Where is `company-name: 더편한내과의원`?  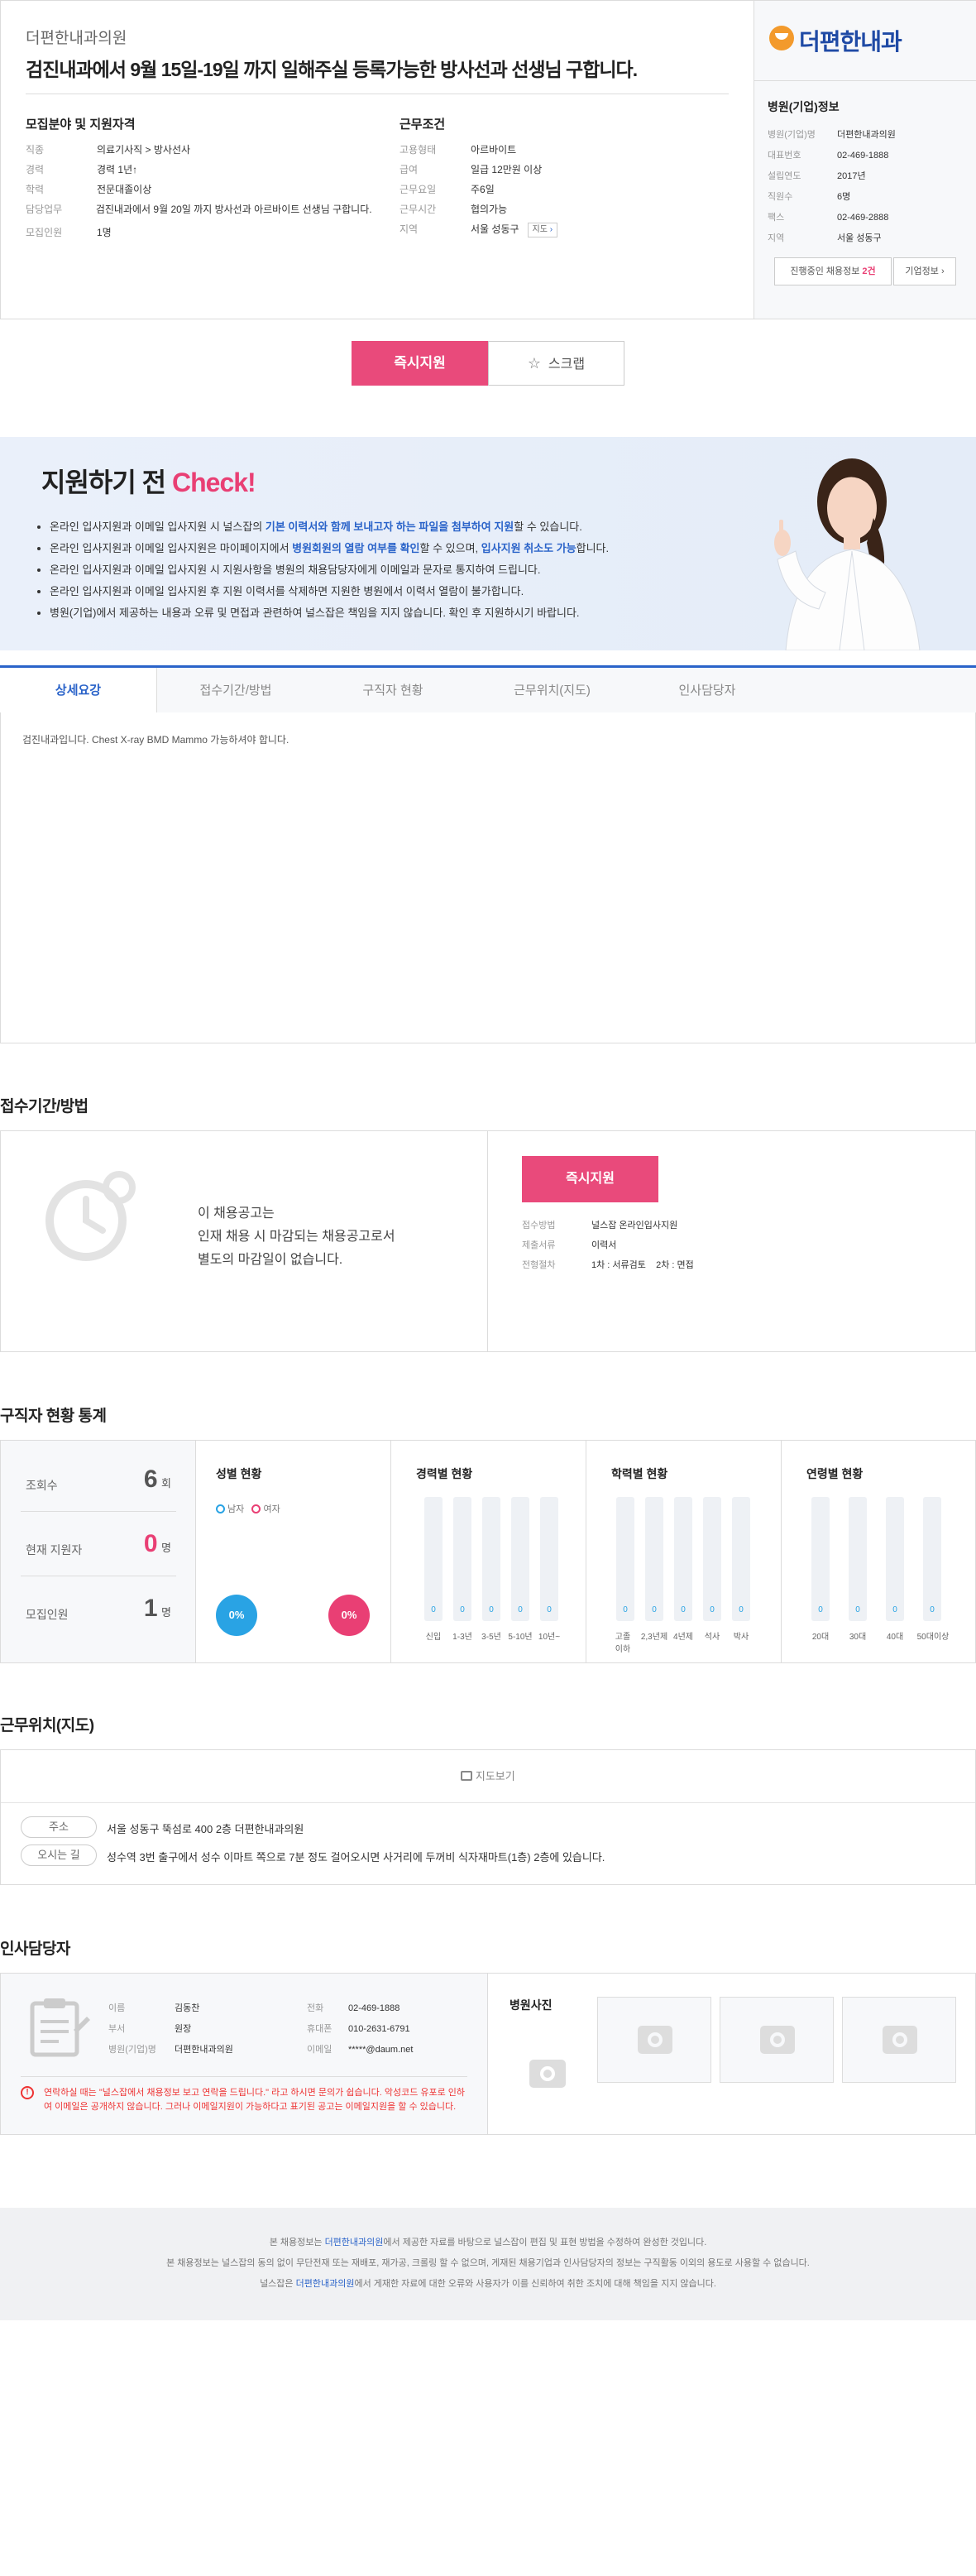 company-name: 더편한내과의원 is located at coordinates (76, 39).